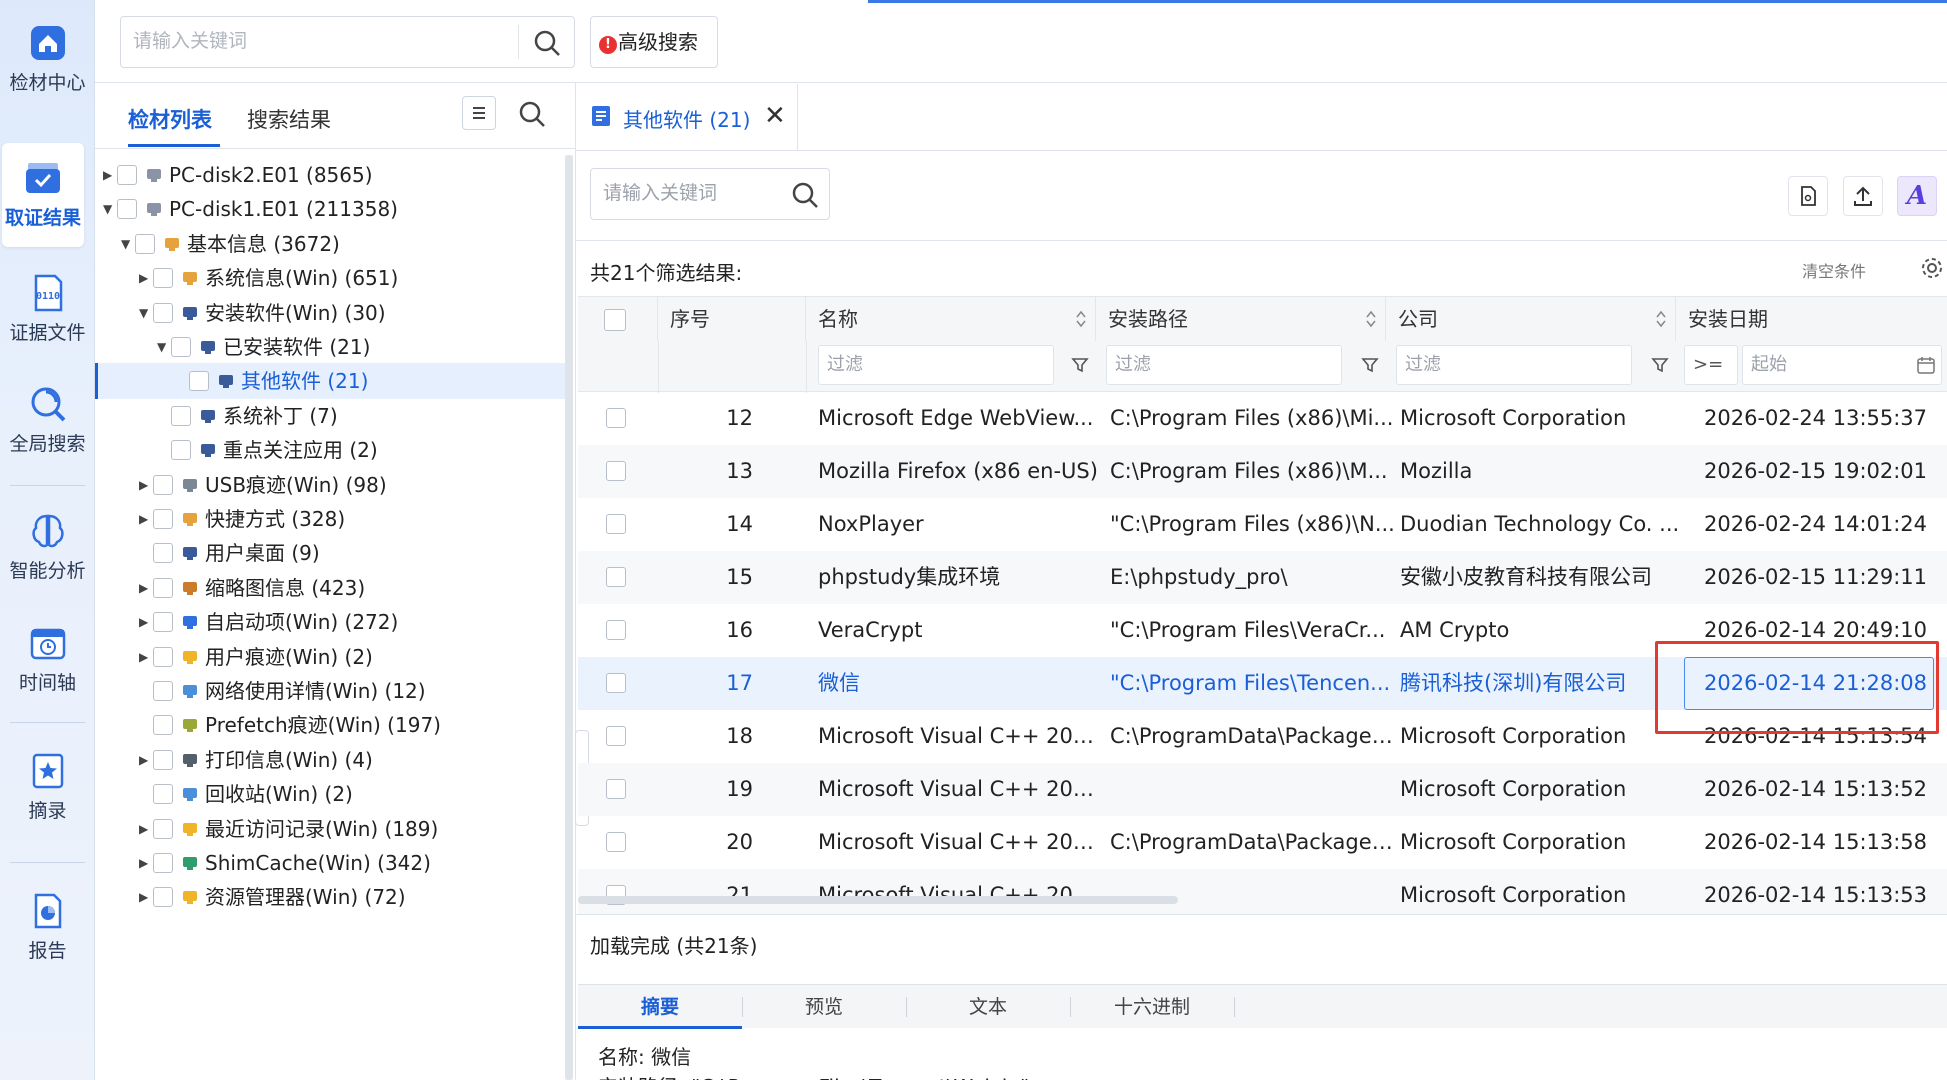 Image resolution: width=1947 pixels, height=1080 pixels. What do you see at coordinates (615, 320) in the screenshot?
I see `select-all-checkbox` at bounding box center [615, 320].